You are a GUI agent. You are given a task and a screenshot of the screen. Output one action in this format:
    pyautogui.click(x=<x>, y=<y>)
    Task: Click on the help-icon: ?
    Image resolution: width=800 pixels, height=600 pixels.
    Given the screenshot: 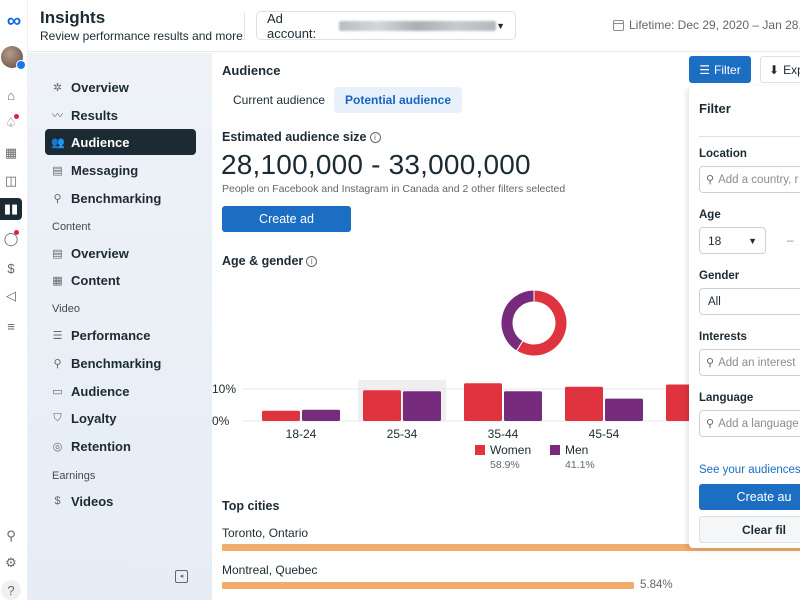 What is the action you would take?
    pyautogui.click(x=11, y=590)
    